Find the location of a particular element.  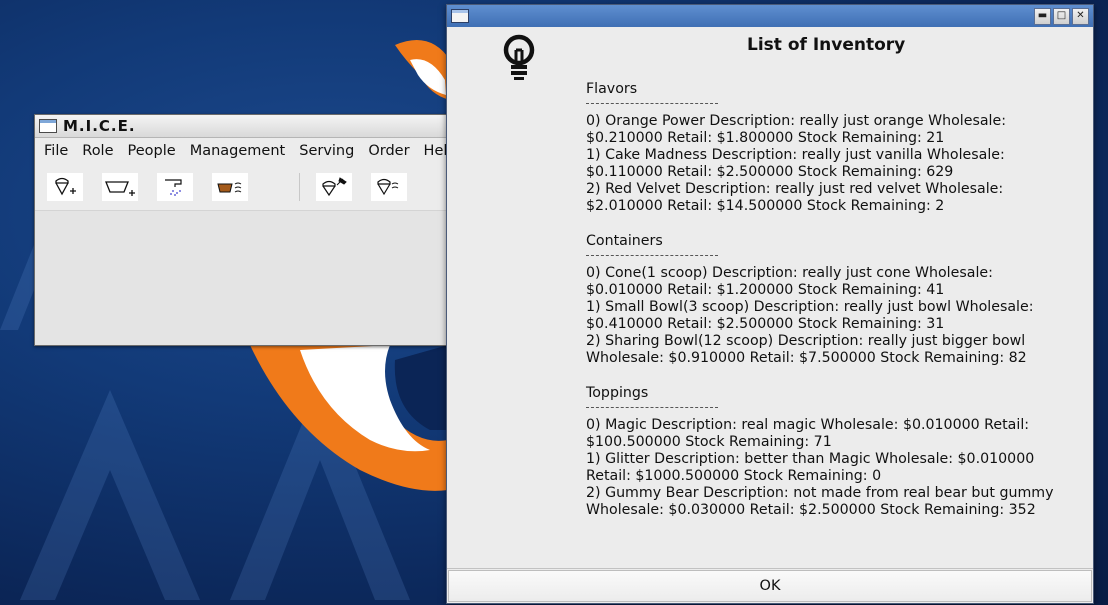

mice-window-title: M.I.C.E. is located at coordinates (99, 126).